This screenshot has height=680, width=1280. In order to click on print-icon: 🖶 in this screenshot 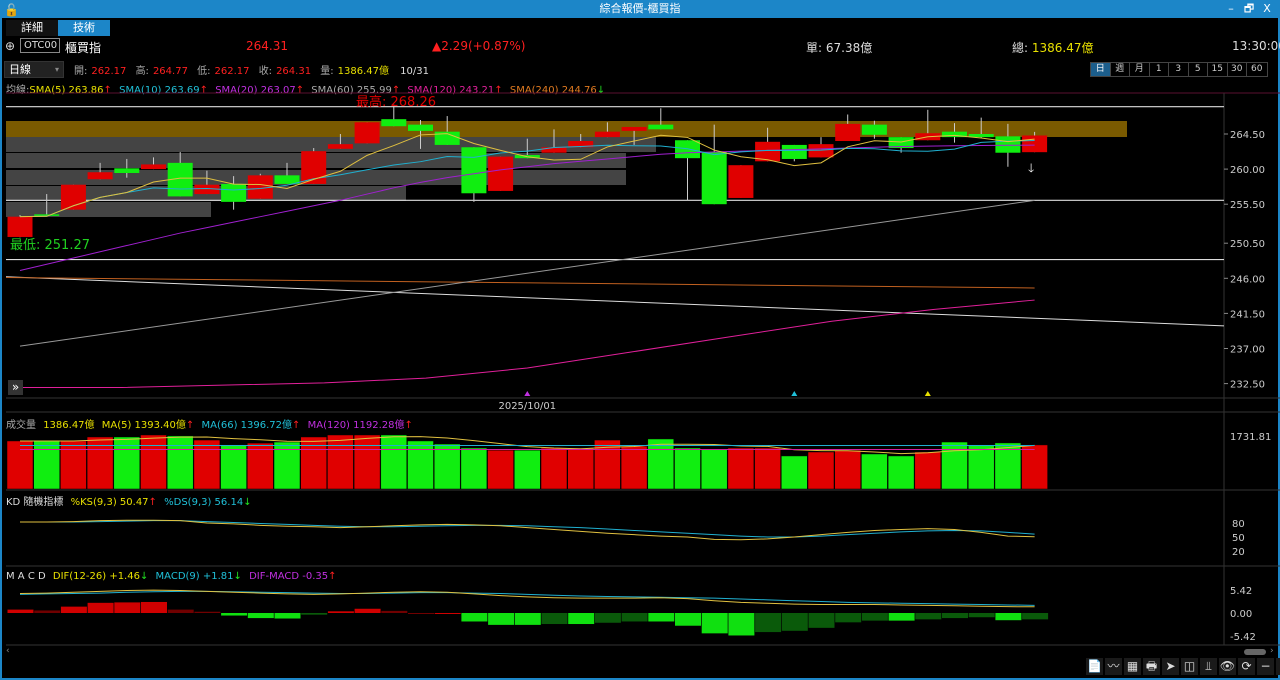, I will do `click(1151, 666)`.